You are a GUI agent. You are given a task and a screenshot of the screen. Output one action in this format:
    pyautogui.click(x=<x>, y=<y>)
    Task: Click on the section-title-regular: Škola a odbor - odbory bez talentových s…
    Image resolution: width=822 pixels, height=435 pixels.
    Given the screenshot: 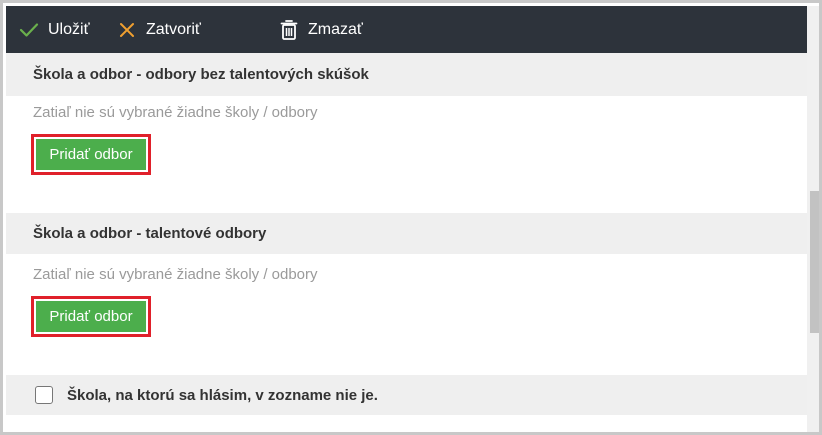 What is the action you would take?
    pyautogui.click(x=406, y=74)
    